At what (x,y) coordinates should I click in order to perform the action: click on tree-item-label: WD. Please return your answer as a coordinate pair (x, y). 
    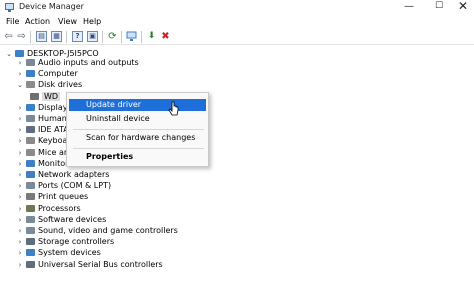
    Looking at the image, I should click on (51, 96).